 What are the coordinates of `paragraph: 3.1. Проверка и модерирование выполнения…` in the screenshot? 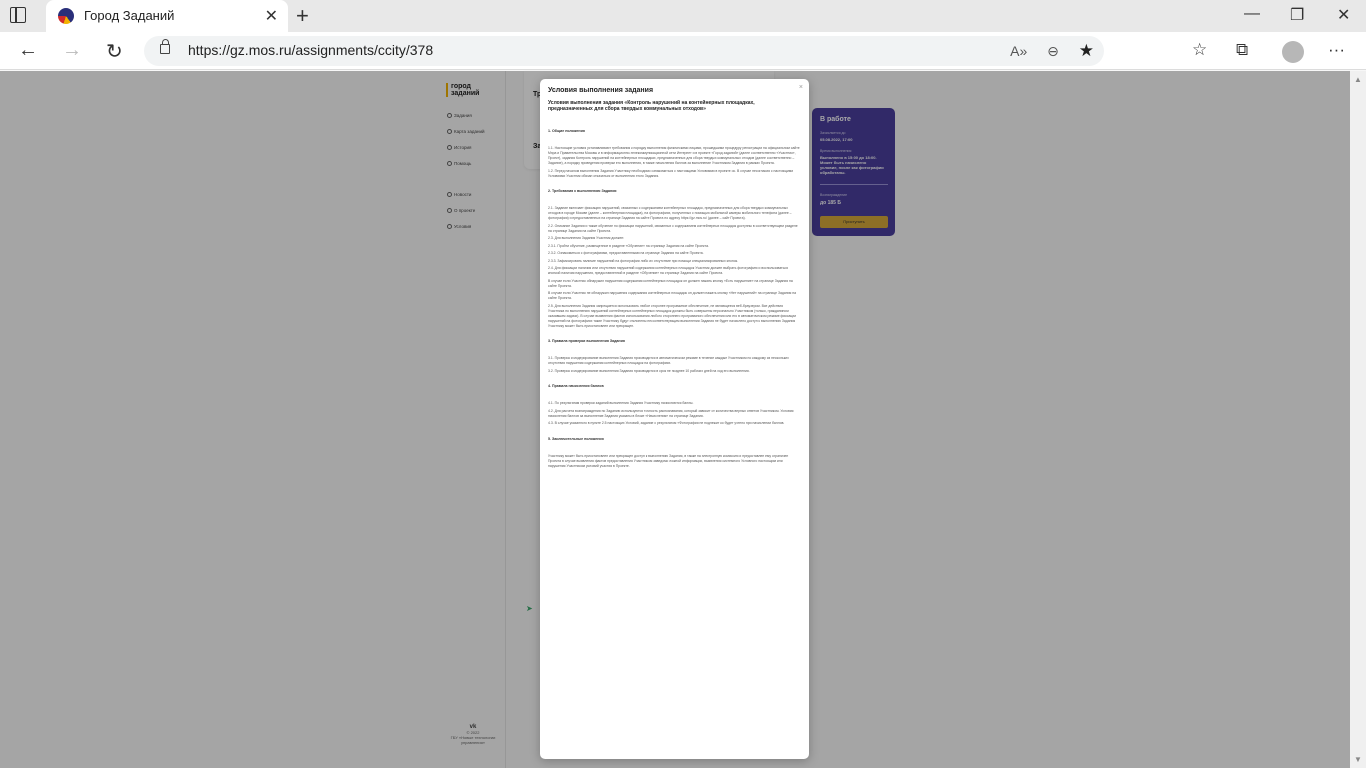 It's located at (668, 360).